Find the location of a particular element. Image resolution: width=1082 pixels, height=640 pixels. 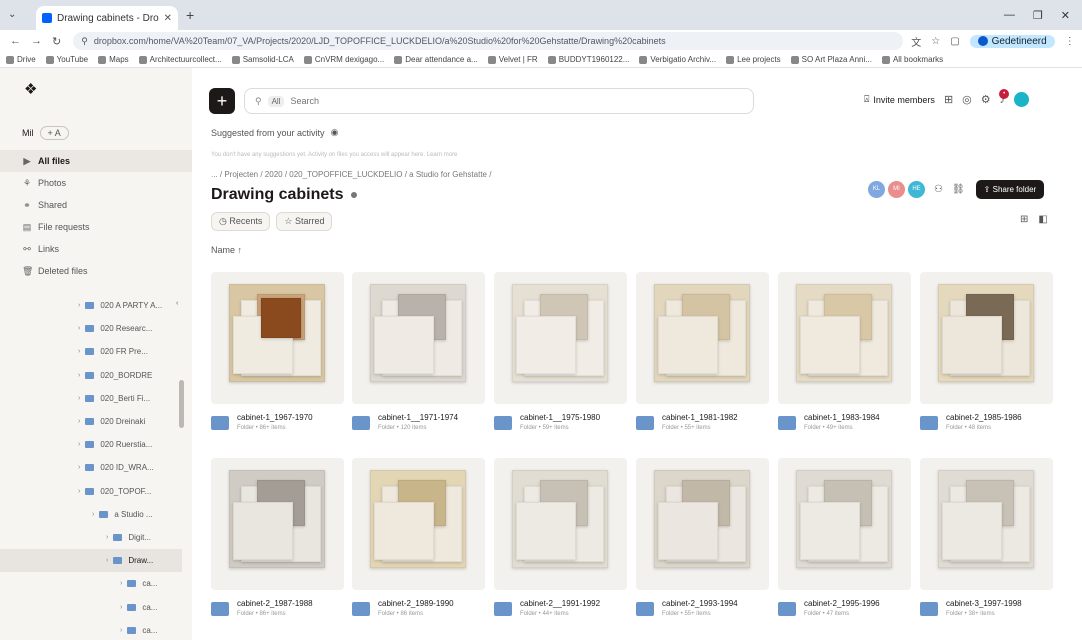

folder-name: cabinet-1__1975-1980 is located at coordinates (560, 417).